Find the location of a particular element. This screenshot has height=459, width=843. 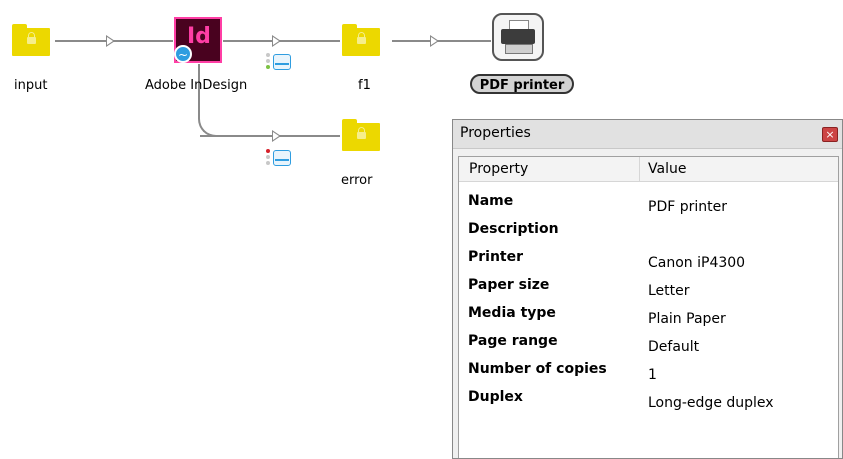

f1-folder-icon is located at coordinates (361, 40).